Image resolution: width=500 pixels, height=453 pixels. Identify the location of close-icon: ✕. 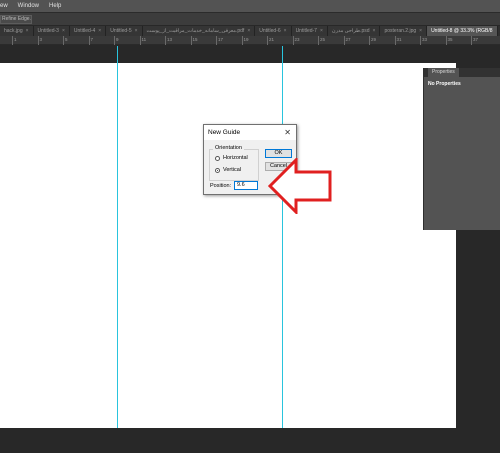
(287, 132).